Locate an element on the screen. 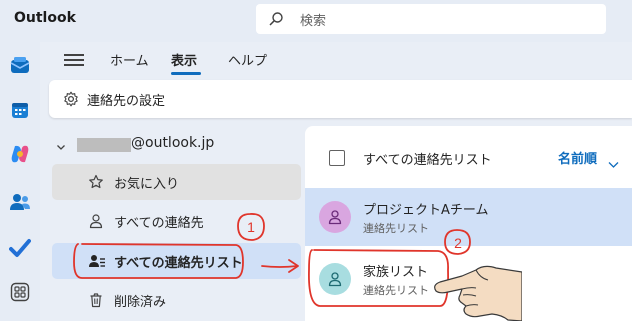 The image size is (632, 321). search-input: 検索 is located at coordinates (313, 19).